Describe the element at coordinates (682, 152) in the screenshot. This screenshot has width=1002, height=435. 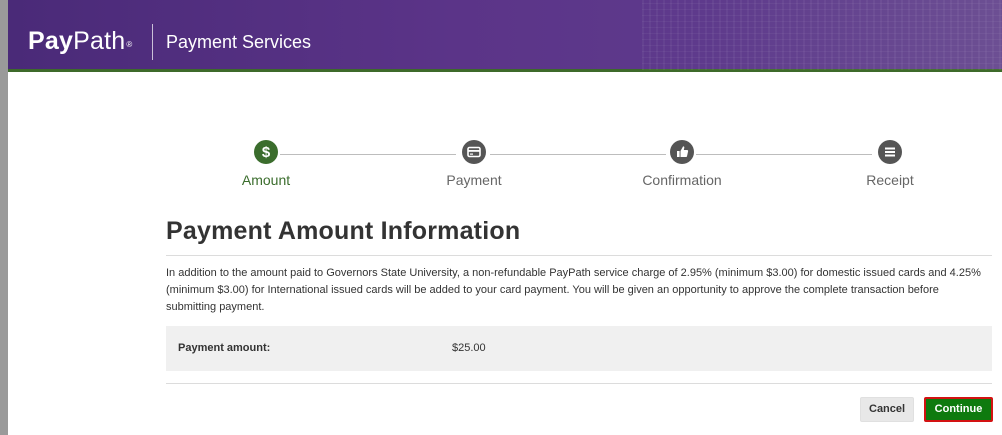
I see `thumbs-up-icon` at that location.